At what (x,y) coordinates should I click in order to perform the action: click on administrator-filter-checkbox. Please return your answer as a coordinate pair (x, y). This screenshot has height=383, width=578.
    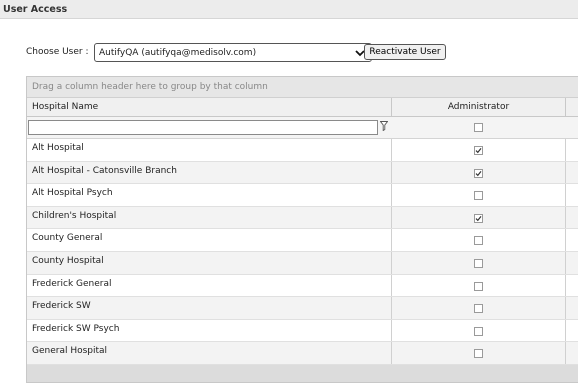
    Looking at the image, I should click on (478, 127).